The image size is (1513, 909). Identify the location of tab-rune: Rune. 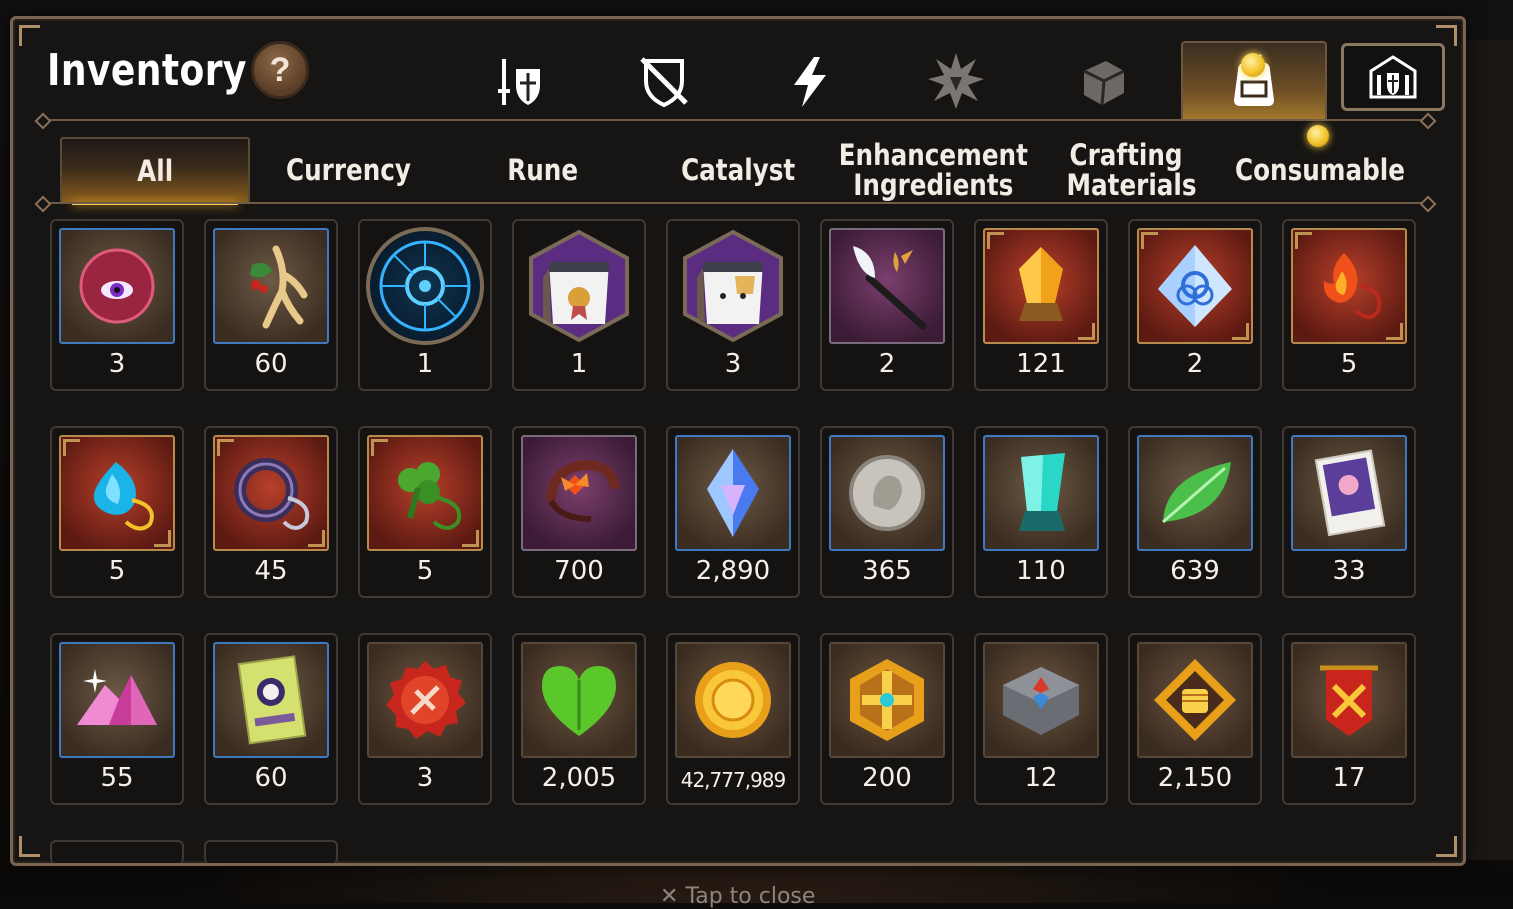
(543, 170).